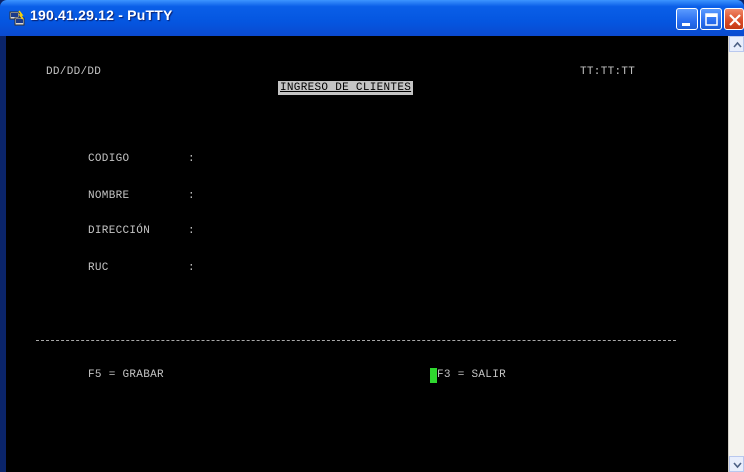 This screenshot has width=744, height=472. I want to click on minimize-icon, so click(686, 24).